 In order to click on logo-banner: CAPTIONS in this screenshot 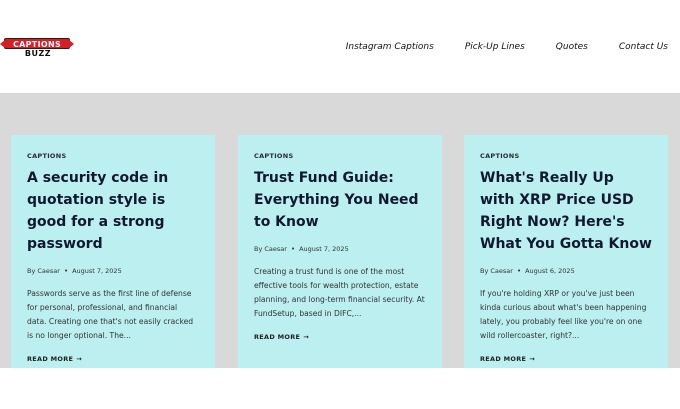, I will do `click(37, 43)`.